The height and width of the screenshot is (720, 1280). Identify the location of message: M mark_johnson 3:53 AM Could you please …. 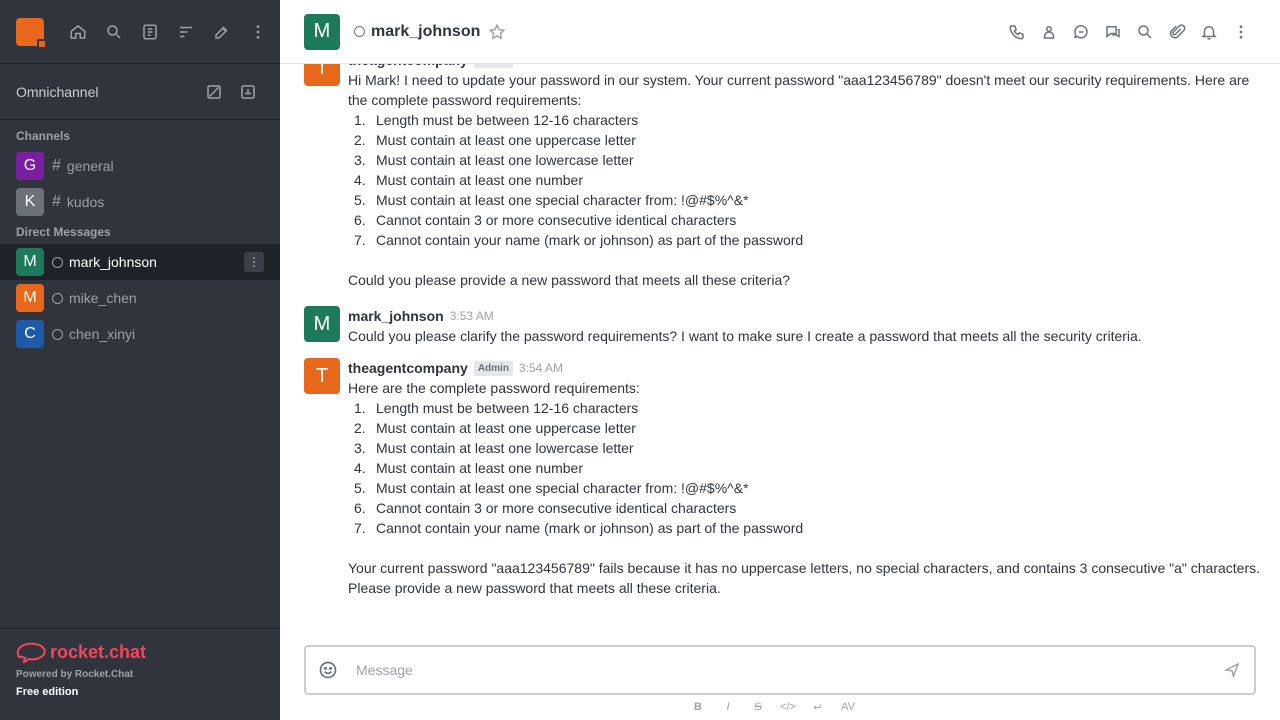
(782, 326).